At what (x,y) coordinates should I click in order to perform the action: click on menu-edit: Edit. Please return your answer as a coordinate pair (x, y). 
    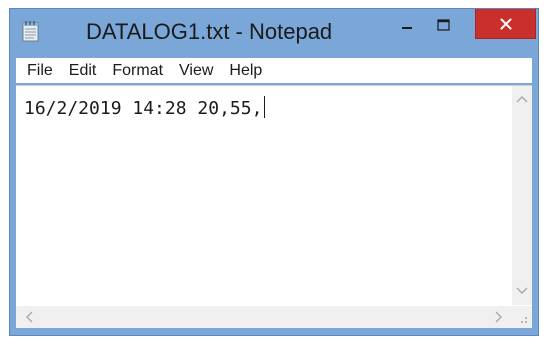
    Looking at the image, I should click on (83, 70).